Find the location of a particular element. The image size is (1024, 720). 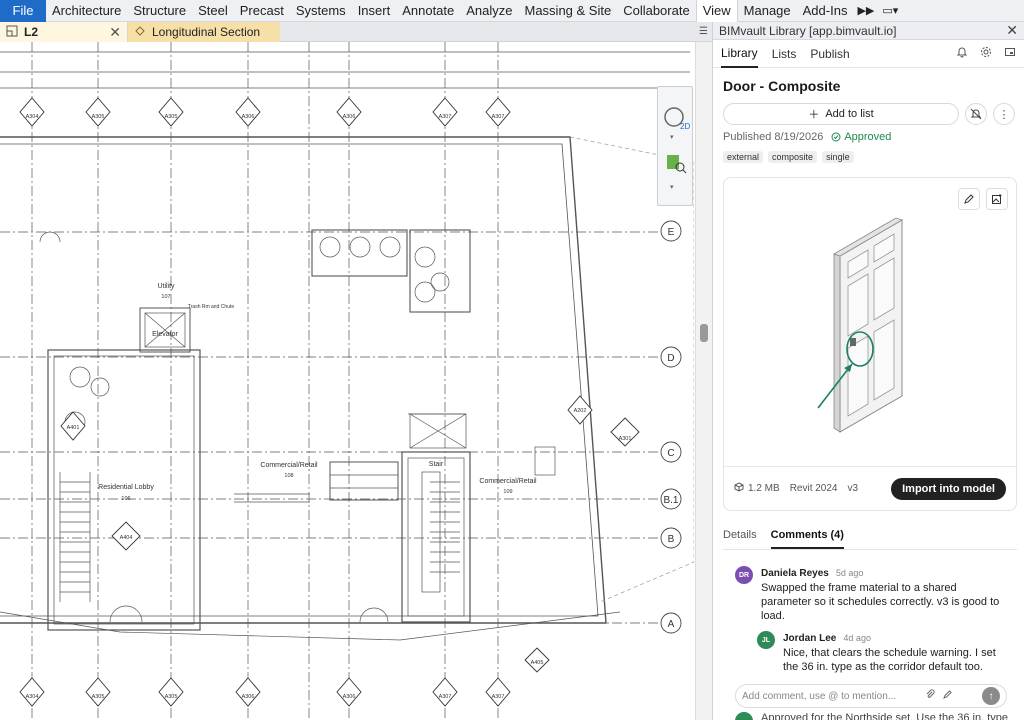

tab-architecture: Architecture is located at coordinates (86, 11).